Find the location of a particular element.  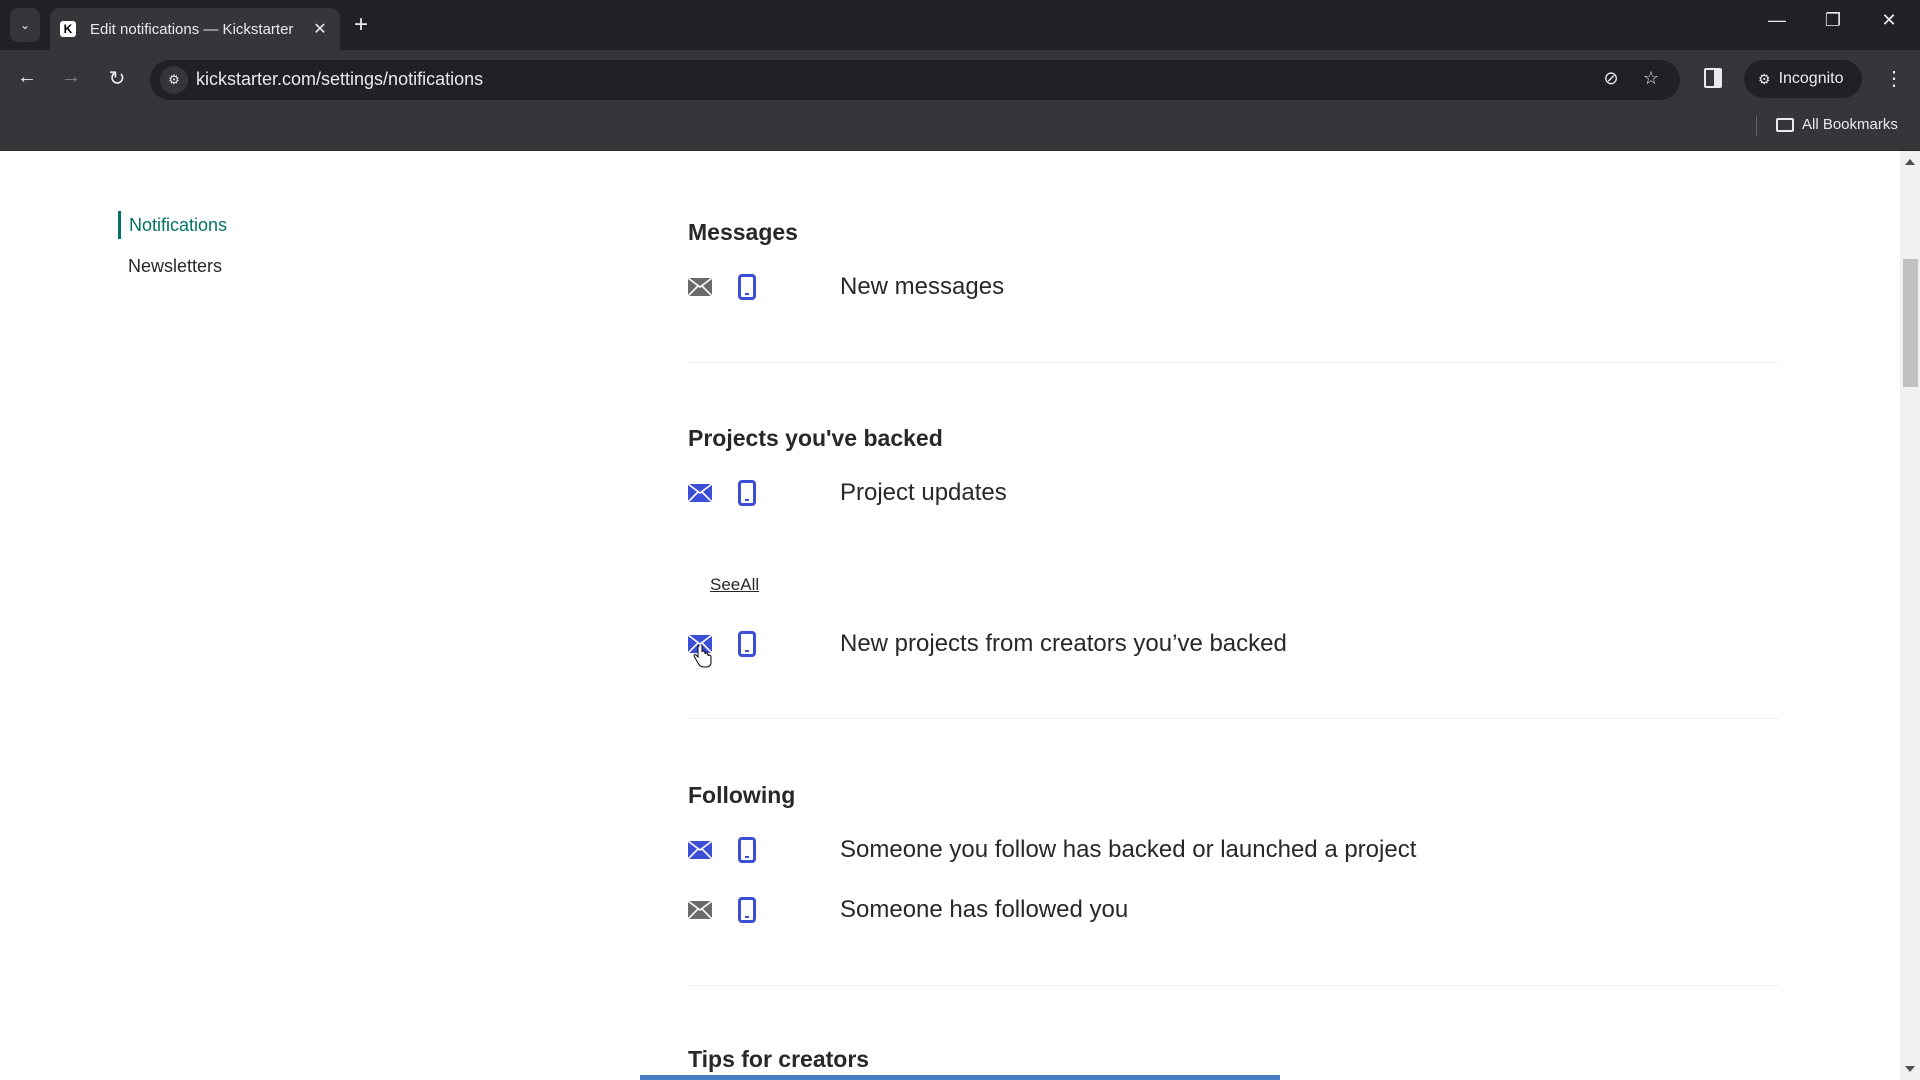

all-bookmarks-button: All Bookmarks is located at coordinates (1837, 124).